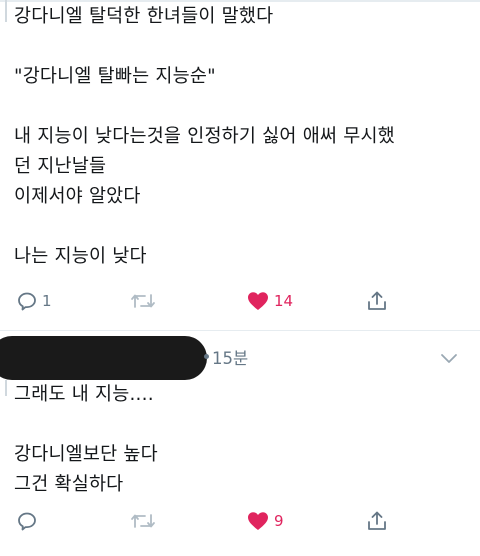 This screenshot has height=556, width=480. What do you see at coordinates (206, 356) in the screenshot?
I see `separator-dot` at bounding box center [206, 356].